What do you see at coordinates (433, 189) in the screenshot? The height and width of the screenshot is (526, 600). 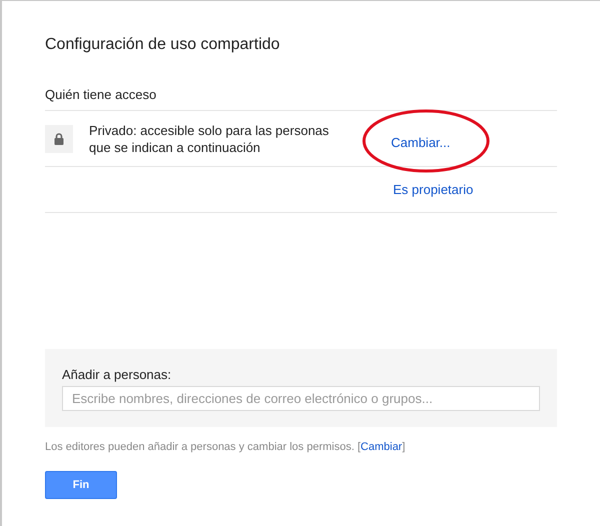 I see `owner-label: Es propietario` at bounding box center [433, 189].